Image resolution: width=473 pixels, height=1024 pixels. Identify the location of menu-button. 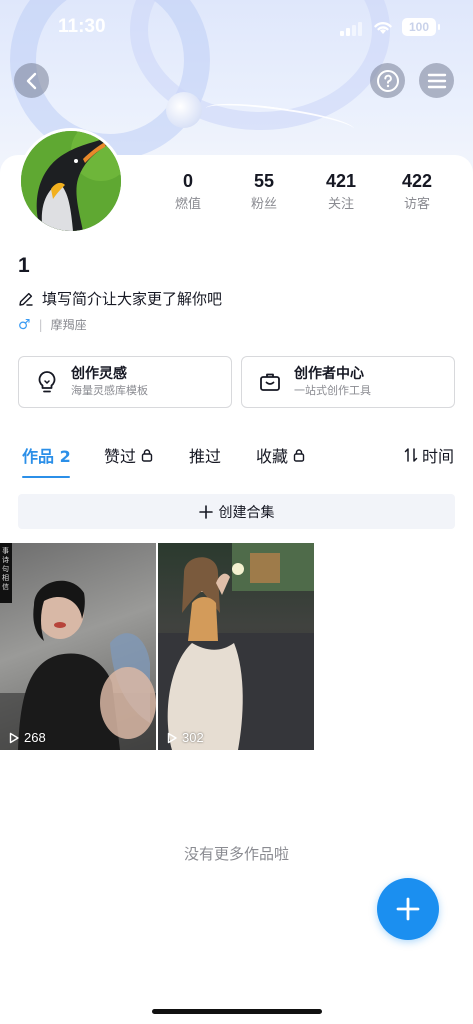
(436, 80).